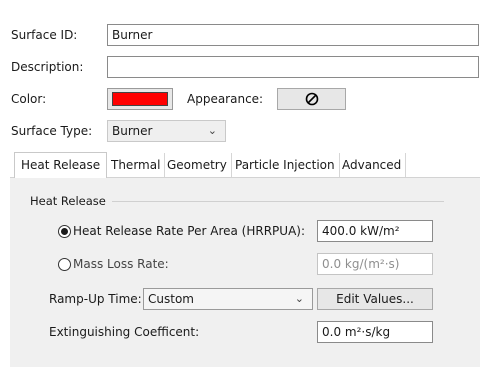  I want to click on surface-id-label: Surface ID:, so click(44, 35).